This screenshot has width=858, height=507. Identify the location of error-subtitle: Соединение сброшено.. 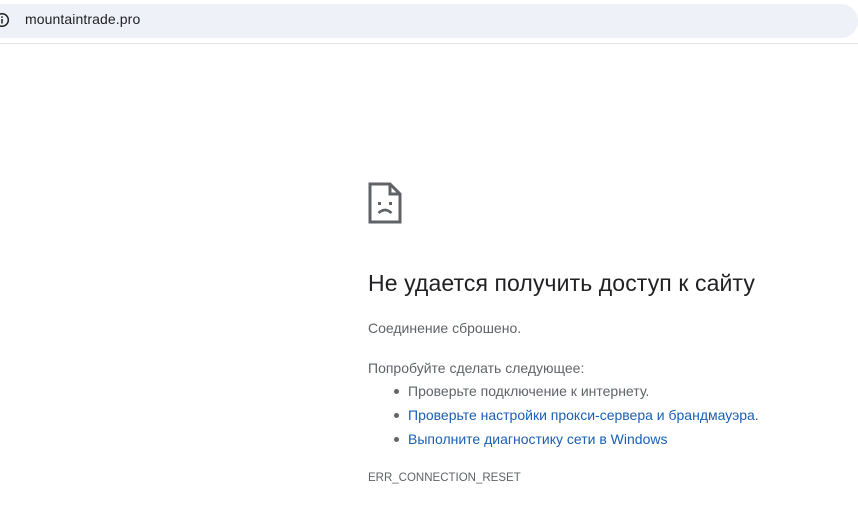
(445, 328).